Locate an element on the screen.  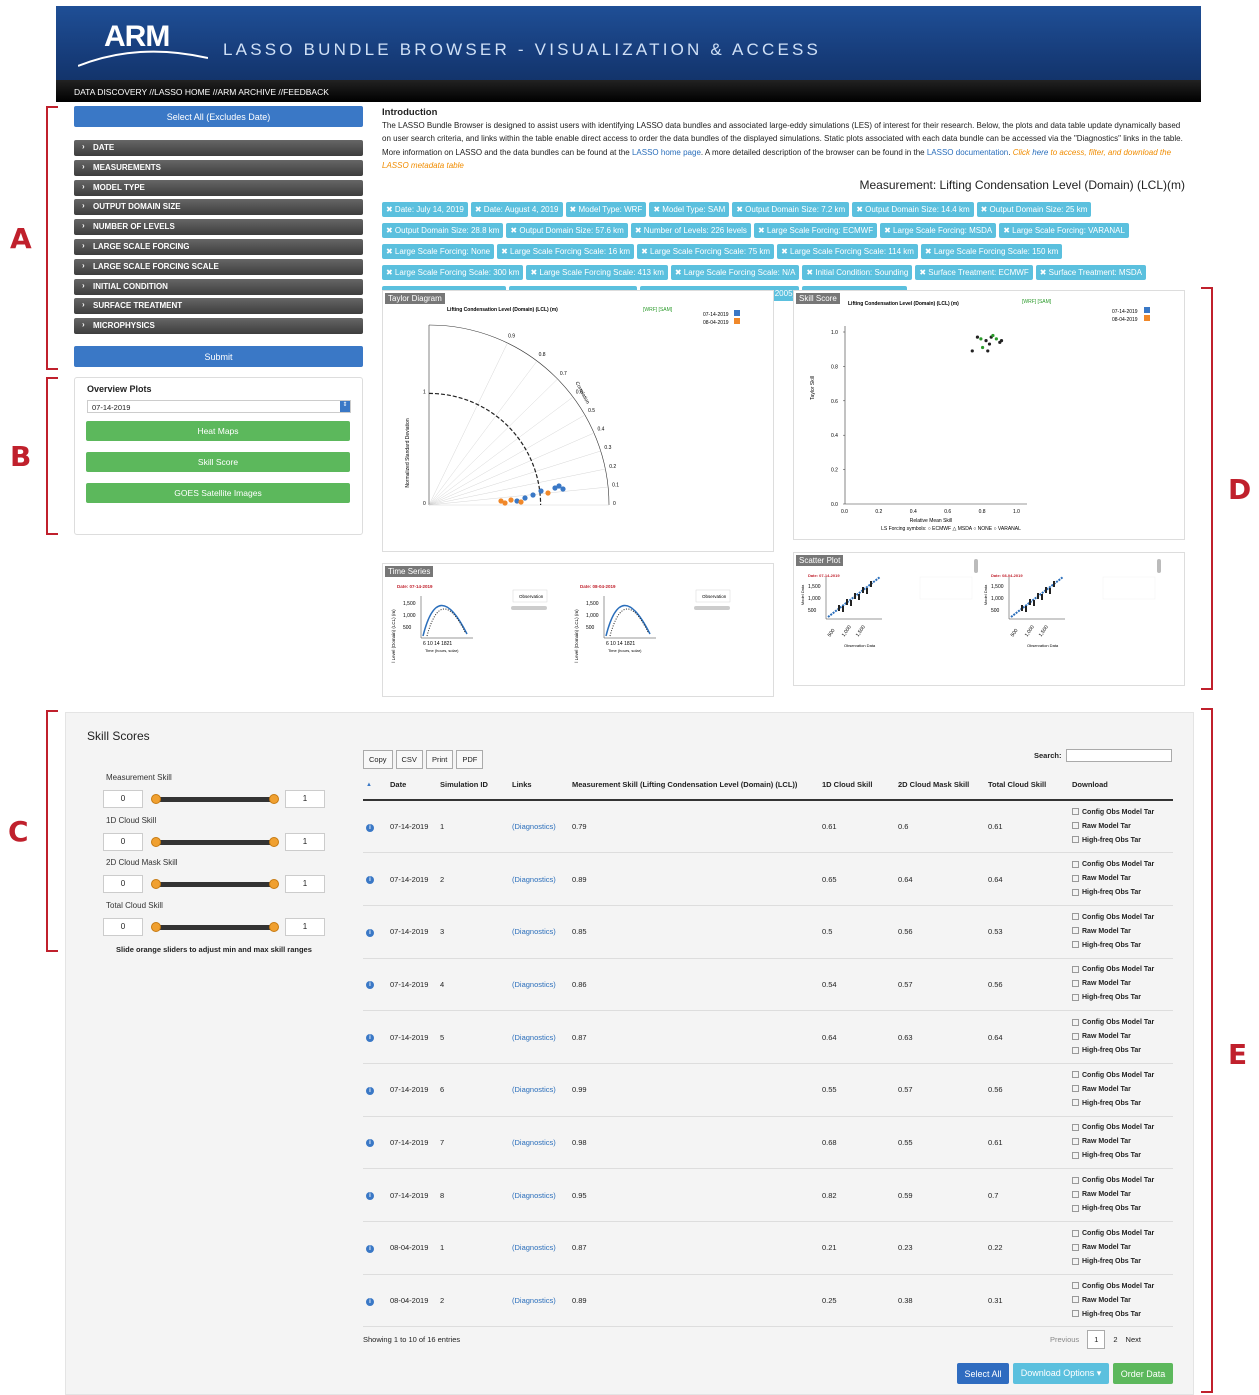
filter-tag: ✖ Large Scale Forcing Scale: 114 km is located at coordinates (847, 251).